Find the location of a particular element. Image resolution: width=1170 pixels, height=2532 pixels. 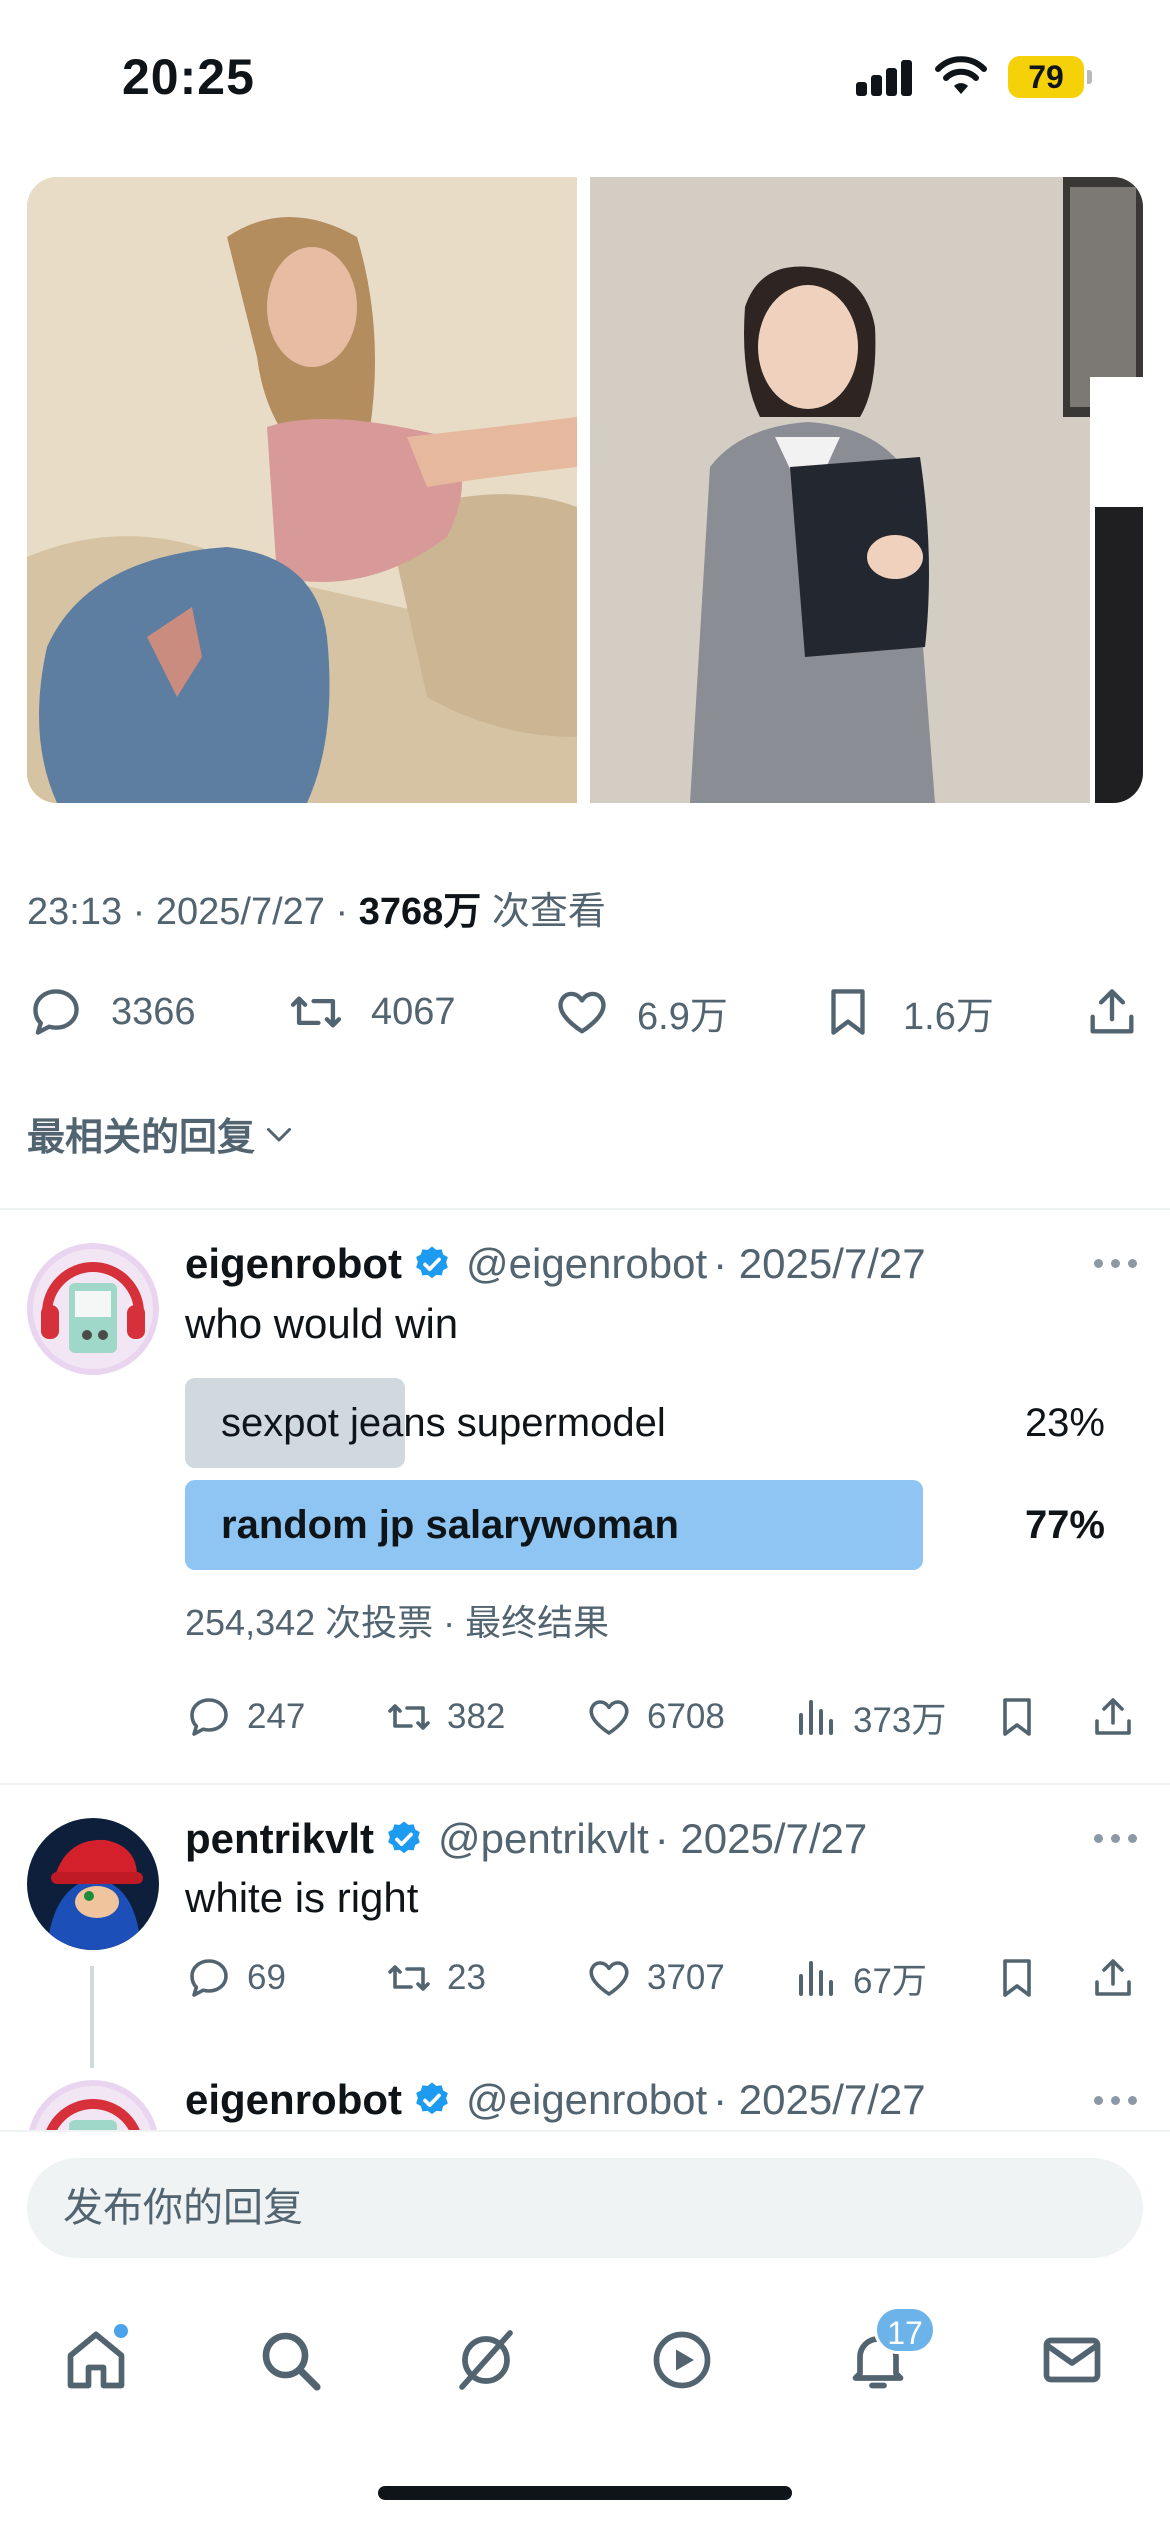

new-content-dot is located at coordinates (121, 2331).